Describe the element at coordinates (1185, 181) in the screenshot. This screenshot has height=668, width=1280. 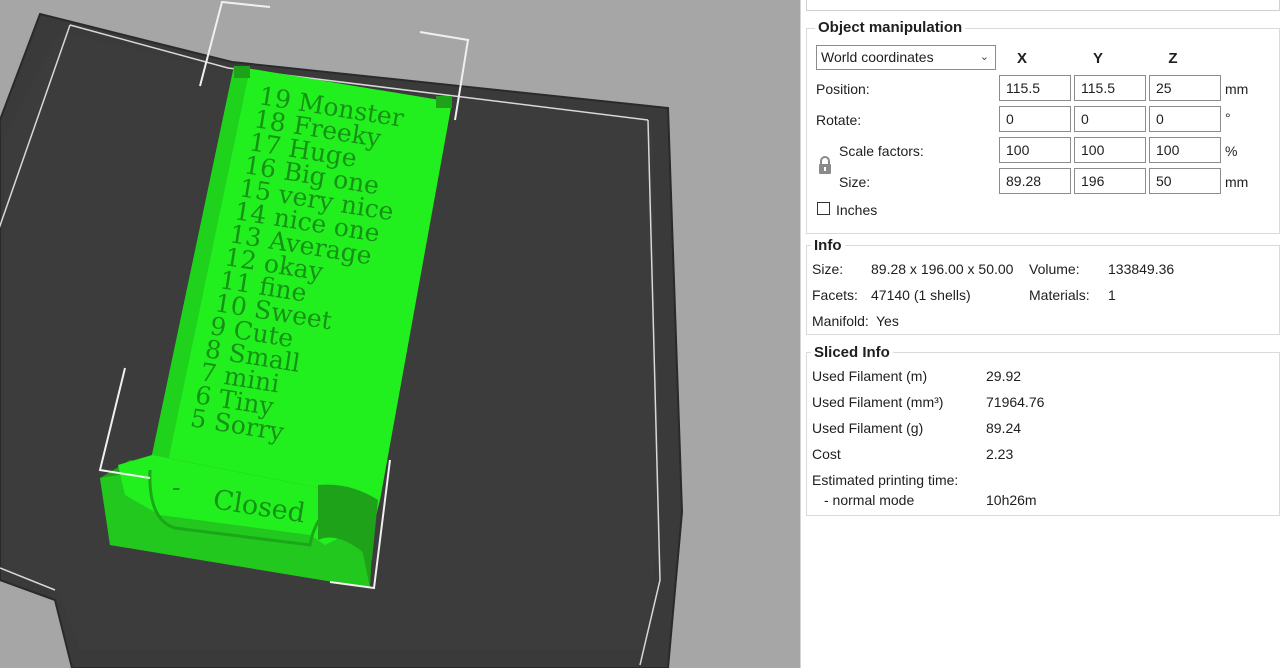
I see `size-z-field` at that location.